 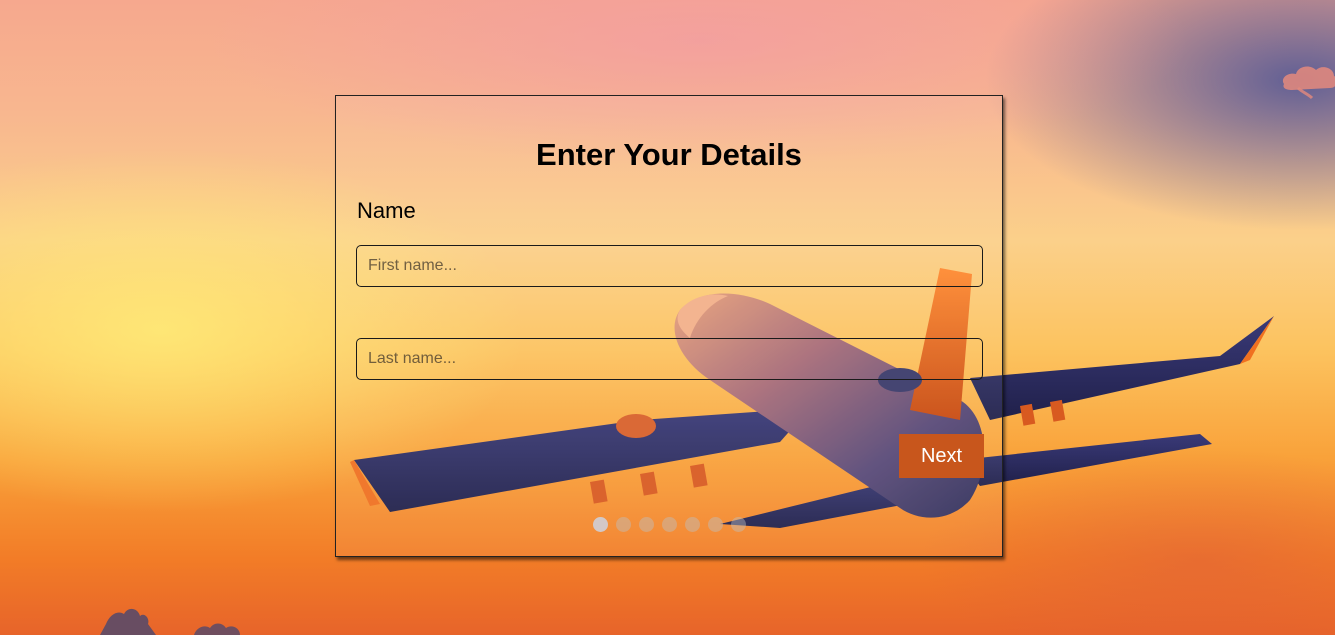 What do you see at coordinates (669, 266) in the screenshot?
I see `first-name-input` at bounding box center [669, 266].